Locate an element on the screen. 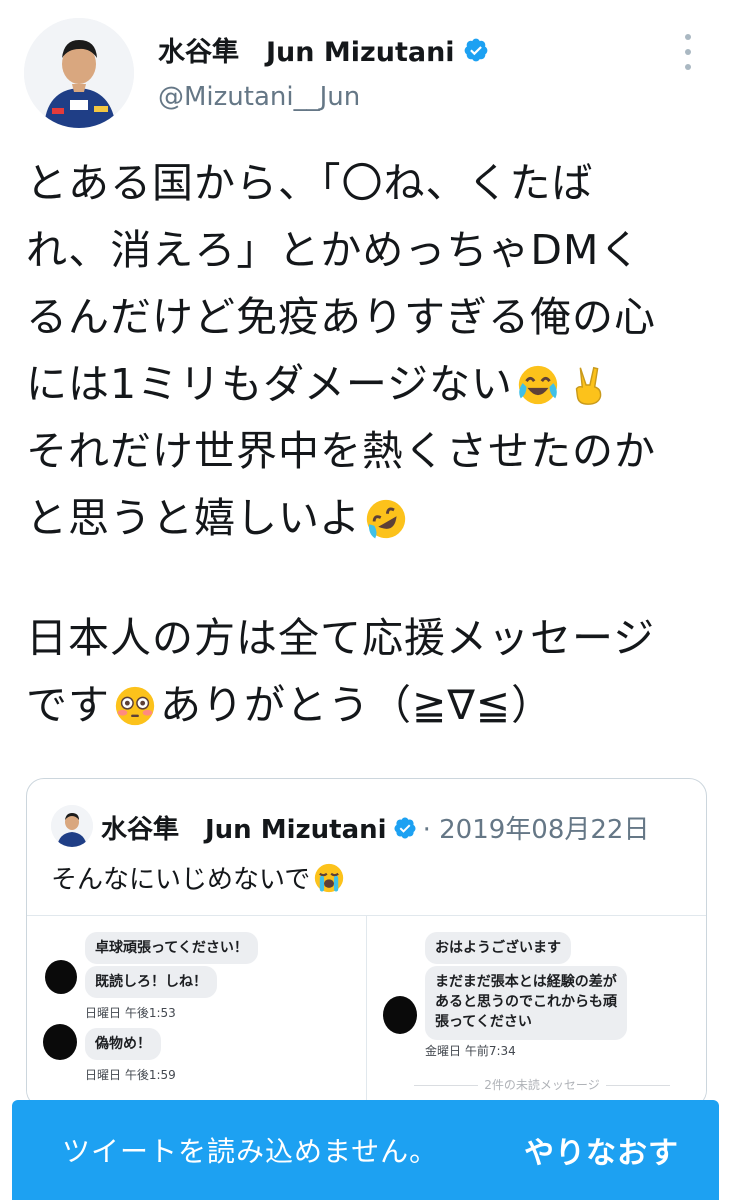 The width and height of the screenshot is (731, 1200). tweet-line: 日本人の方は全て応援メッセージ is located at coordinates (341, 638).